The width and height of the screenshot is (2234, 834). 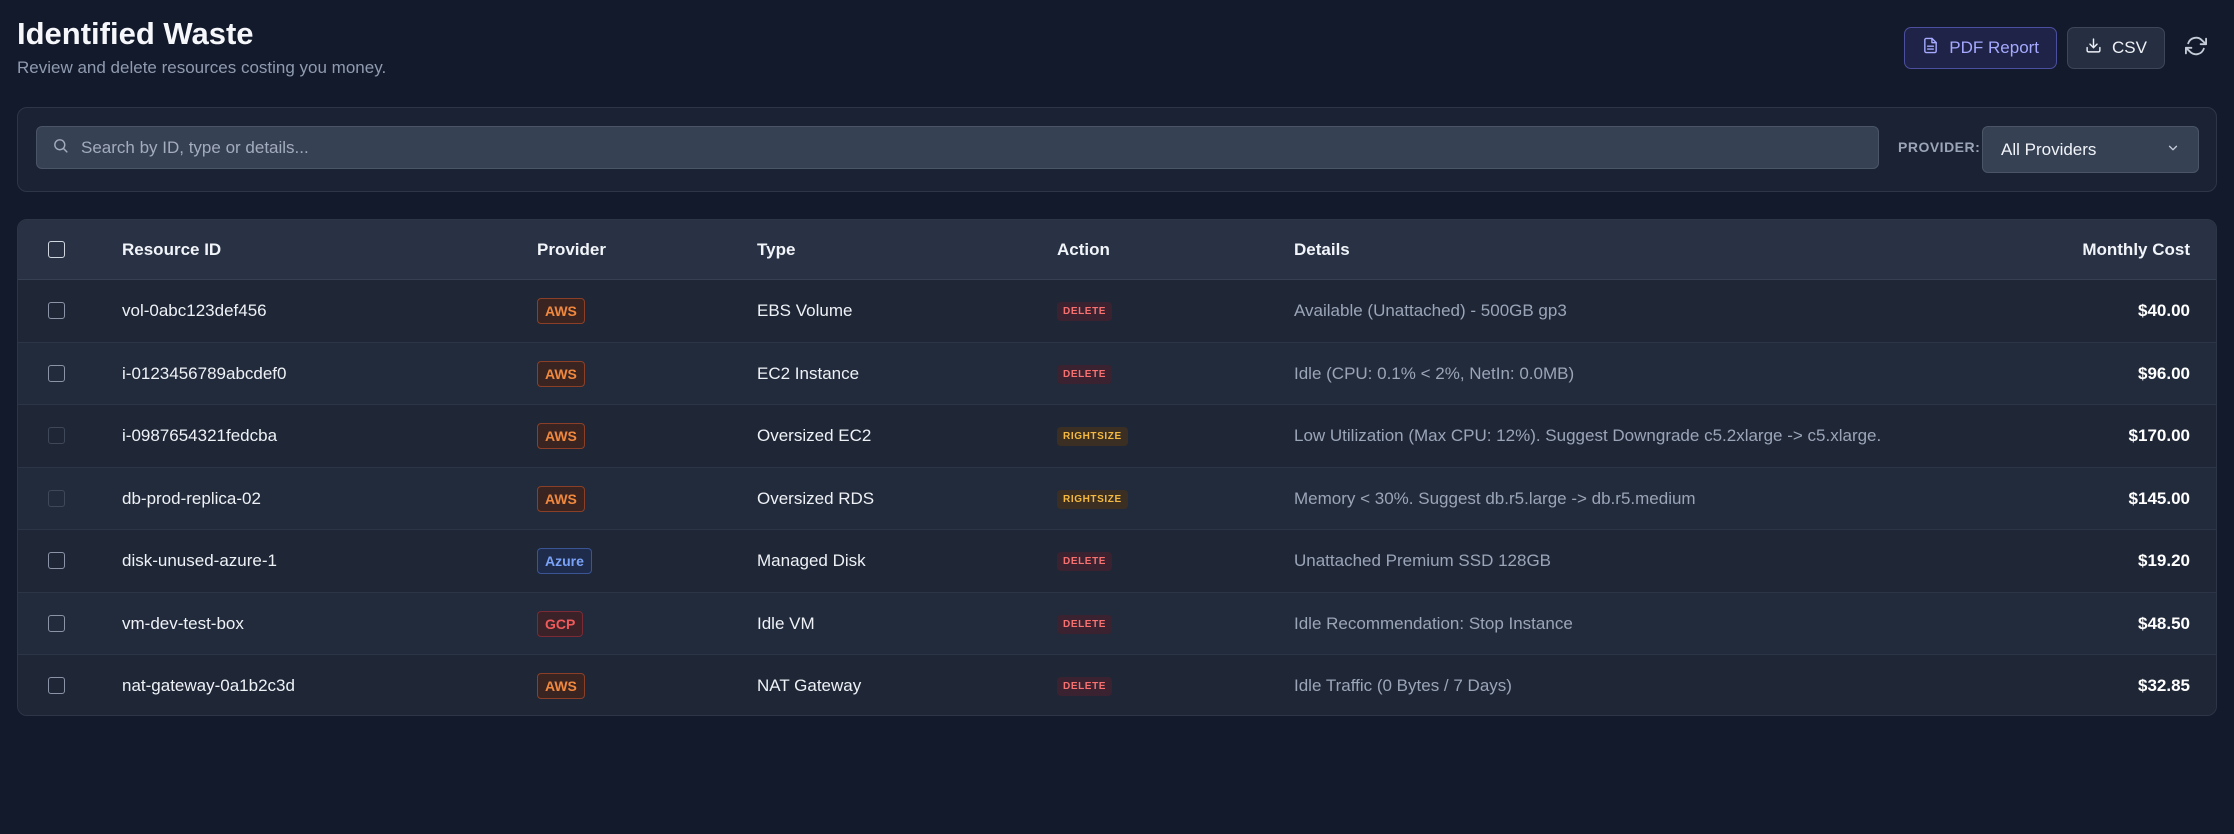 What do you see at coordinates (2159, 498) in the screenshot?
I see `monthly-cost-cell: $145.00` at bounding box center [2159, 498].